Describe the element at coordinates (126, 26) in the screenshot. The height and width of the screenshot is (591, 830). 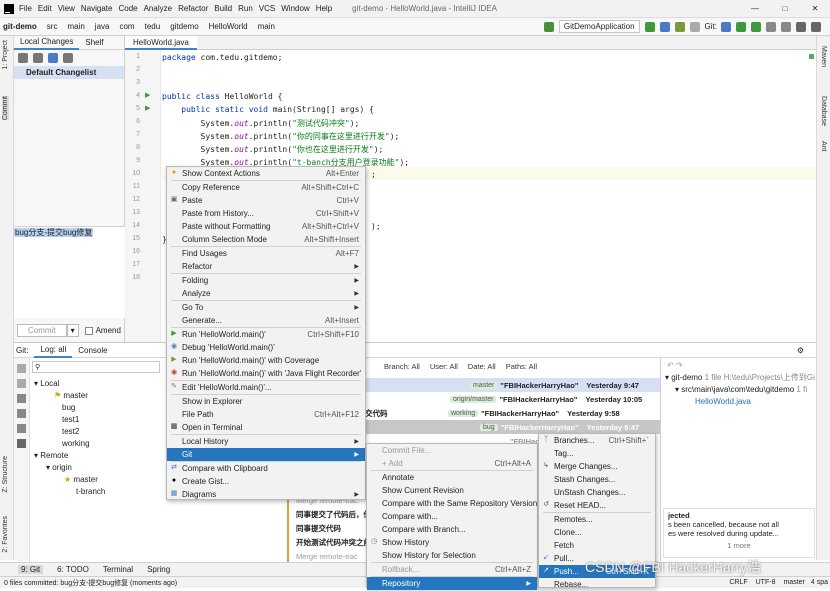
I see `breadcrumb-com: com` at that location.